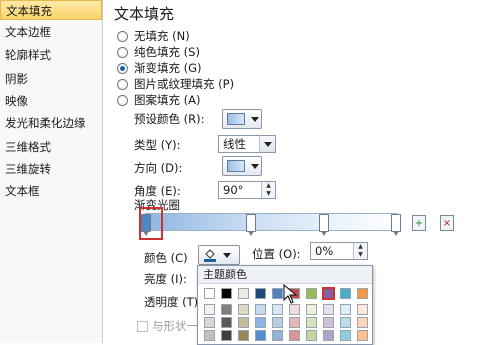 The height and width of the screenshot is (345, 480). I want to click on fill-option-radio: 纯色填充 (S), so click(158, 52).